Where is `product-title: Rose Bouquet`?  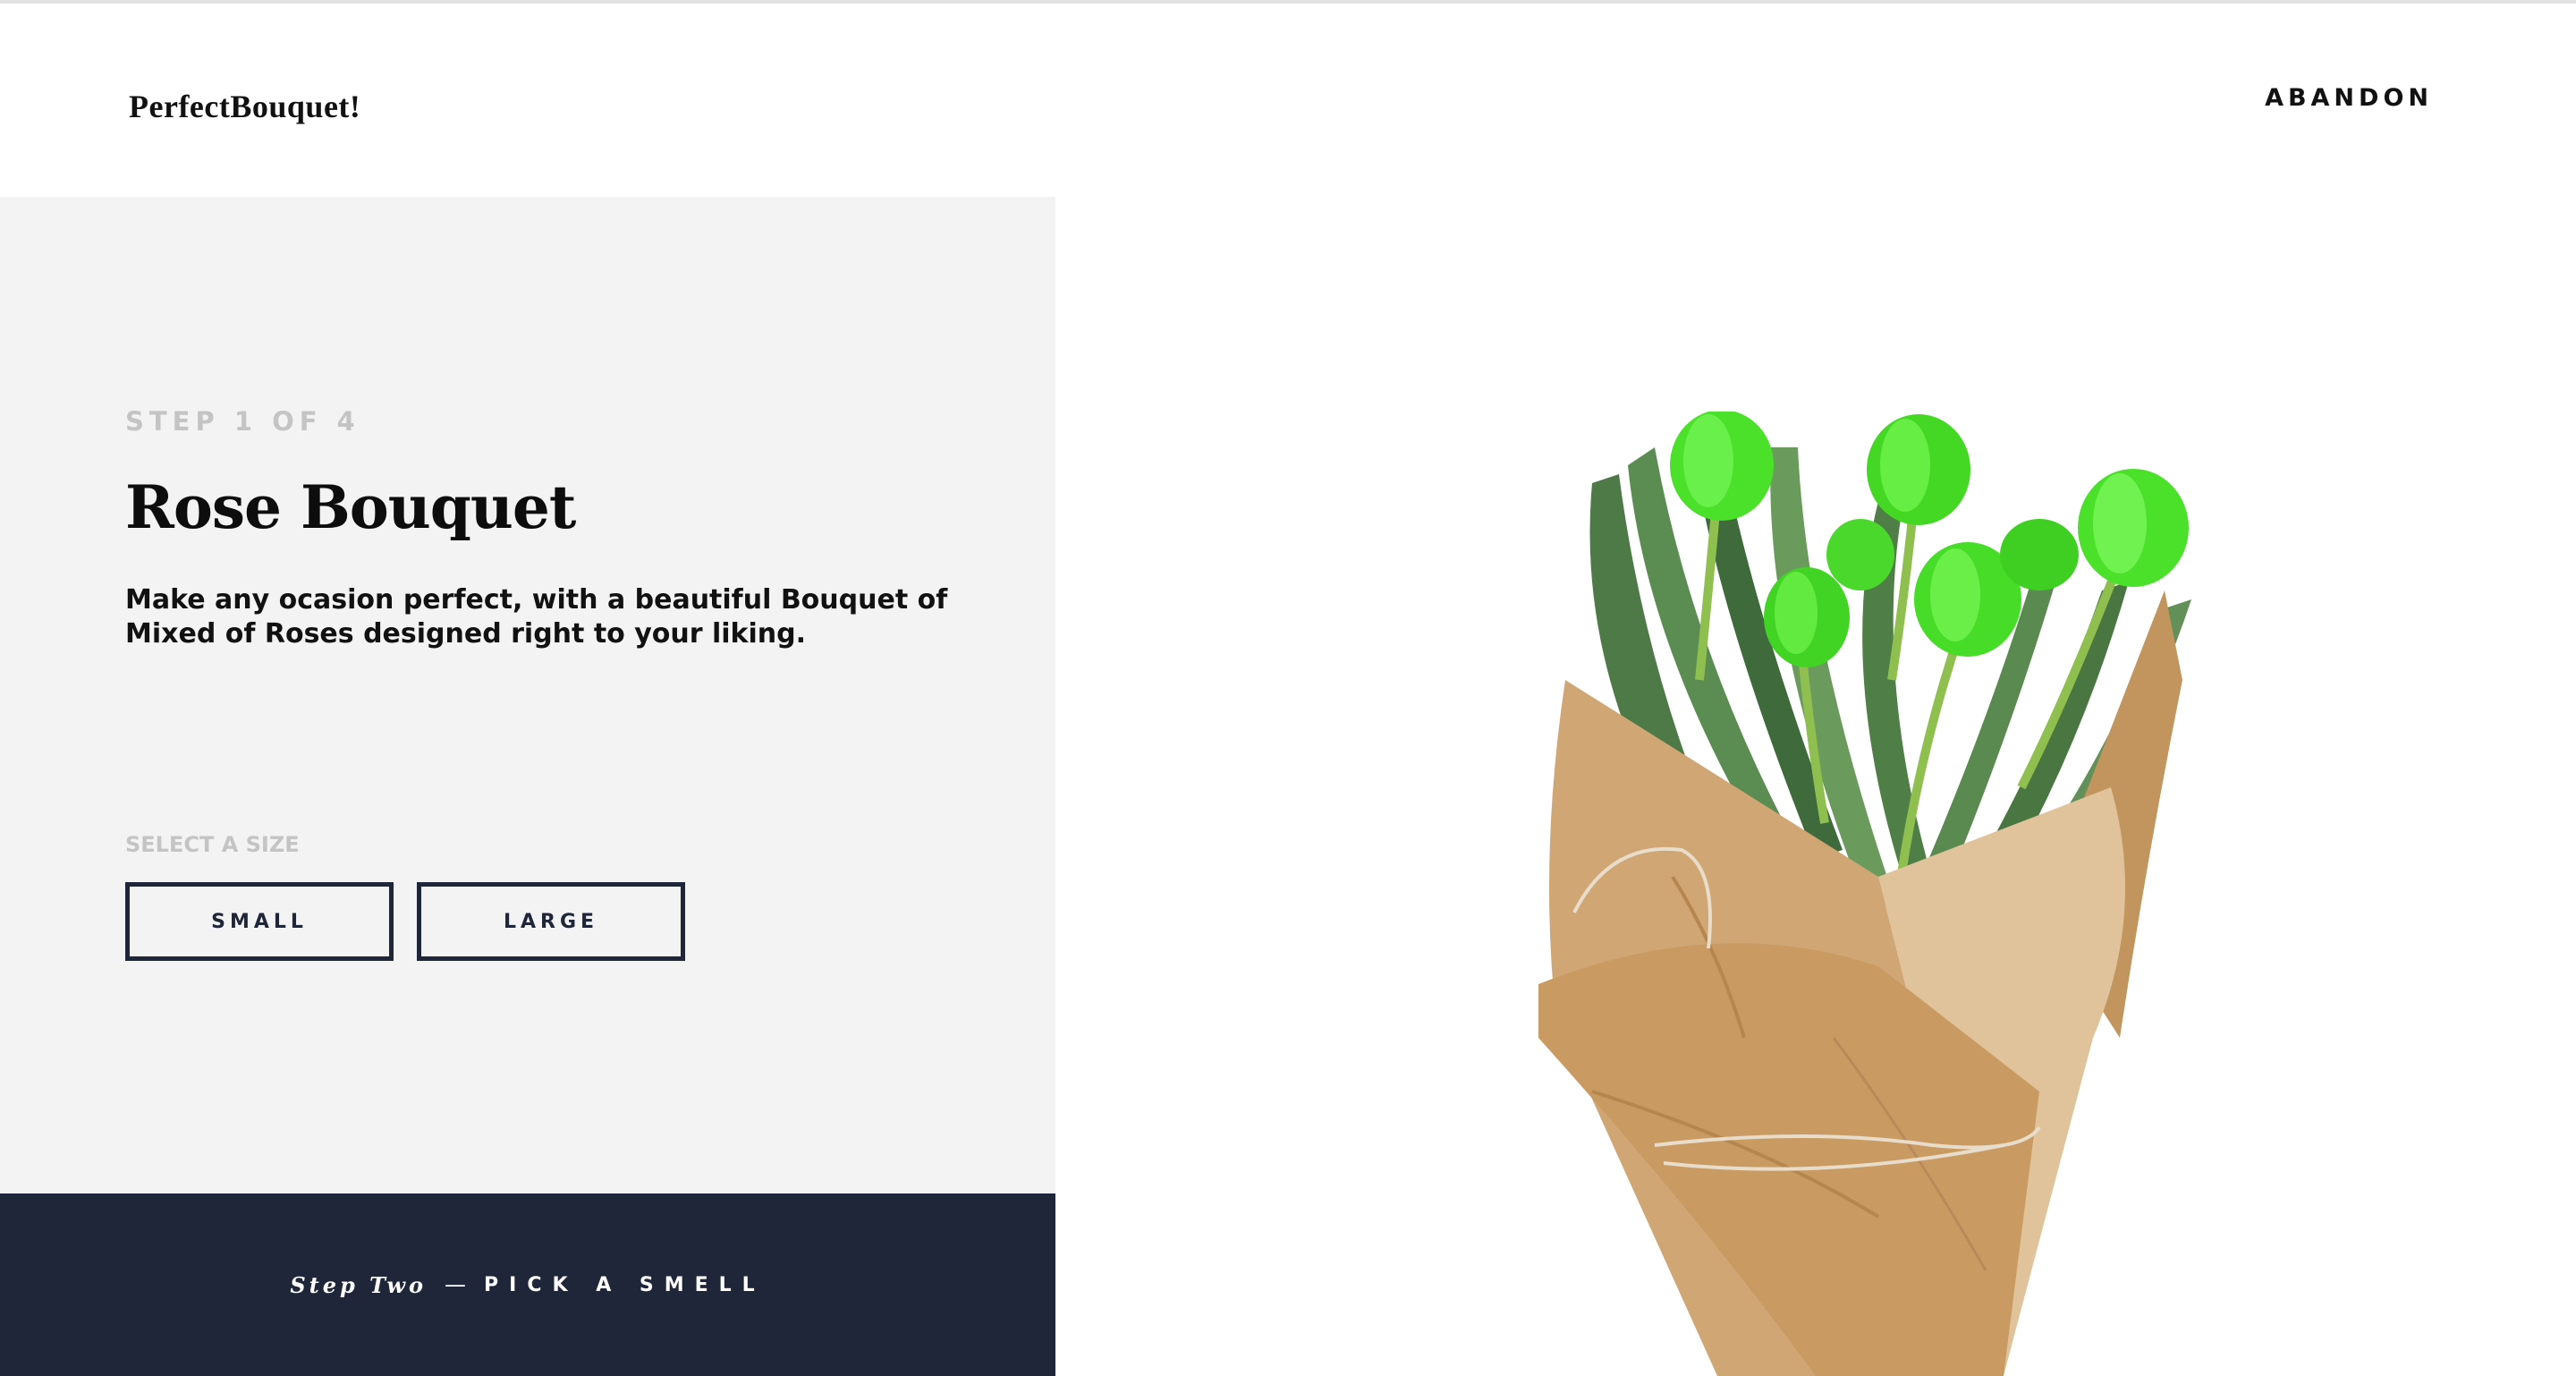
product-title: Rose Bouquet is located at coordinates (350, 507).